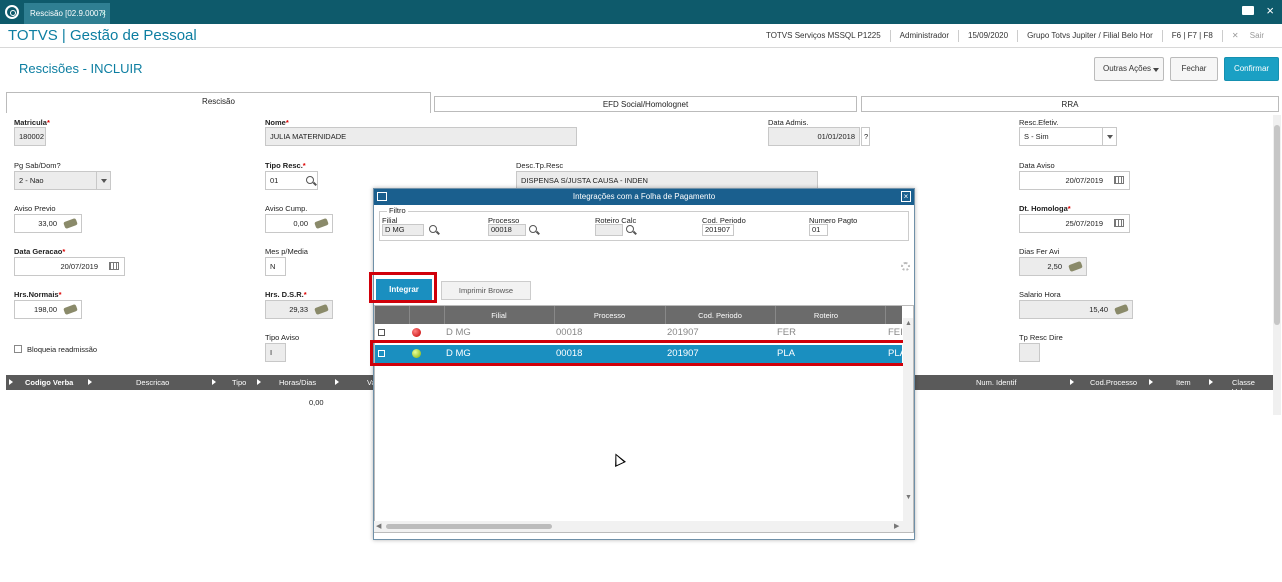  What do you see at coordinates (239, 382) in the screenshot?
I see `col-tipo: Tipo` at bounding box center [239, 382].